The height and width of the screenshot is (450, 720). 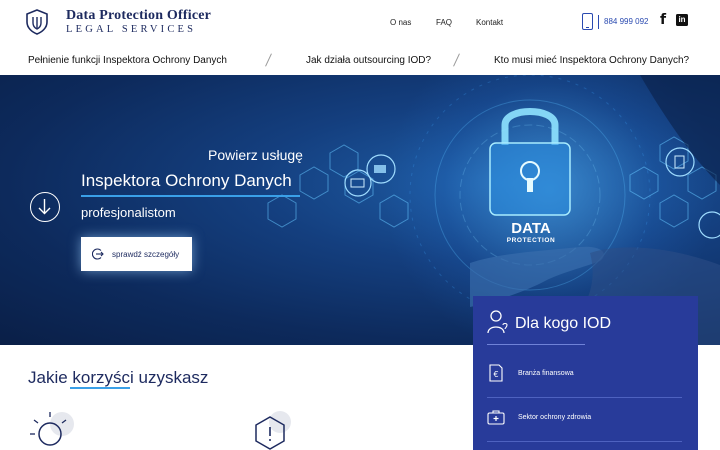 I want to click on panel-item-finance: € Branża finansowa, so click(x=584, y=376).